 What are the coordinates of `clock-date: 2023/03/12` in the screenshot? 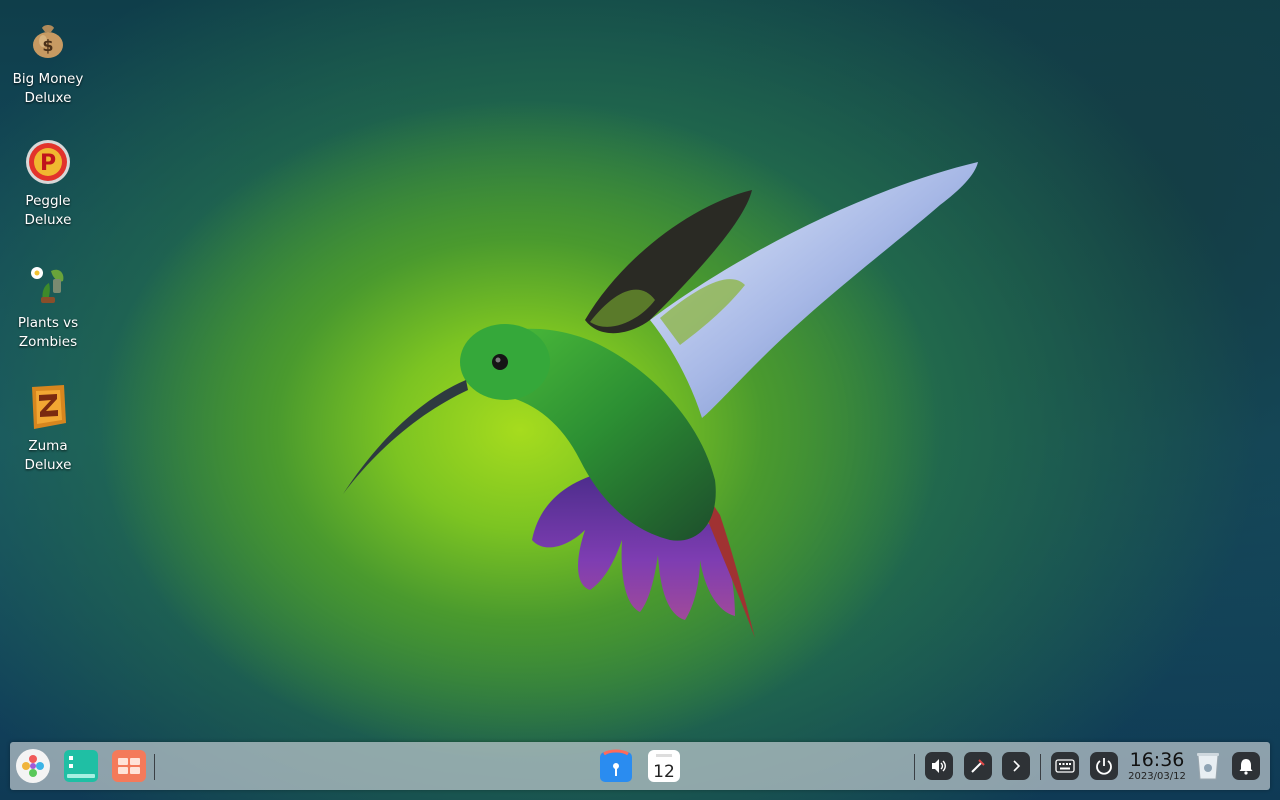 It's located at (1157, 776).